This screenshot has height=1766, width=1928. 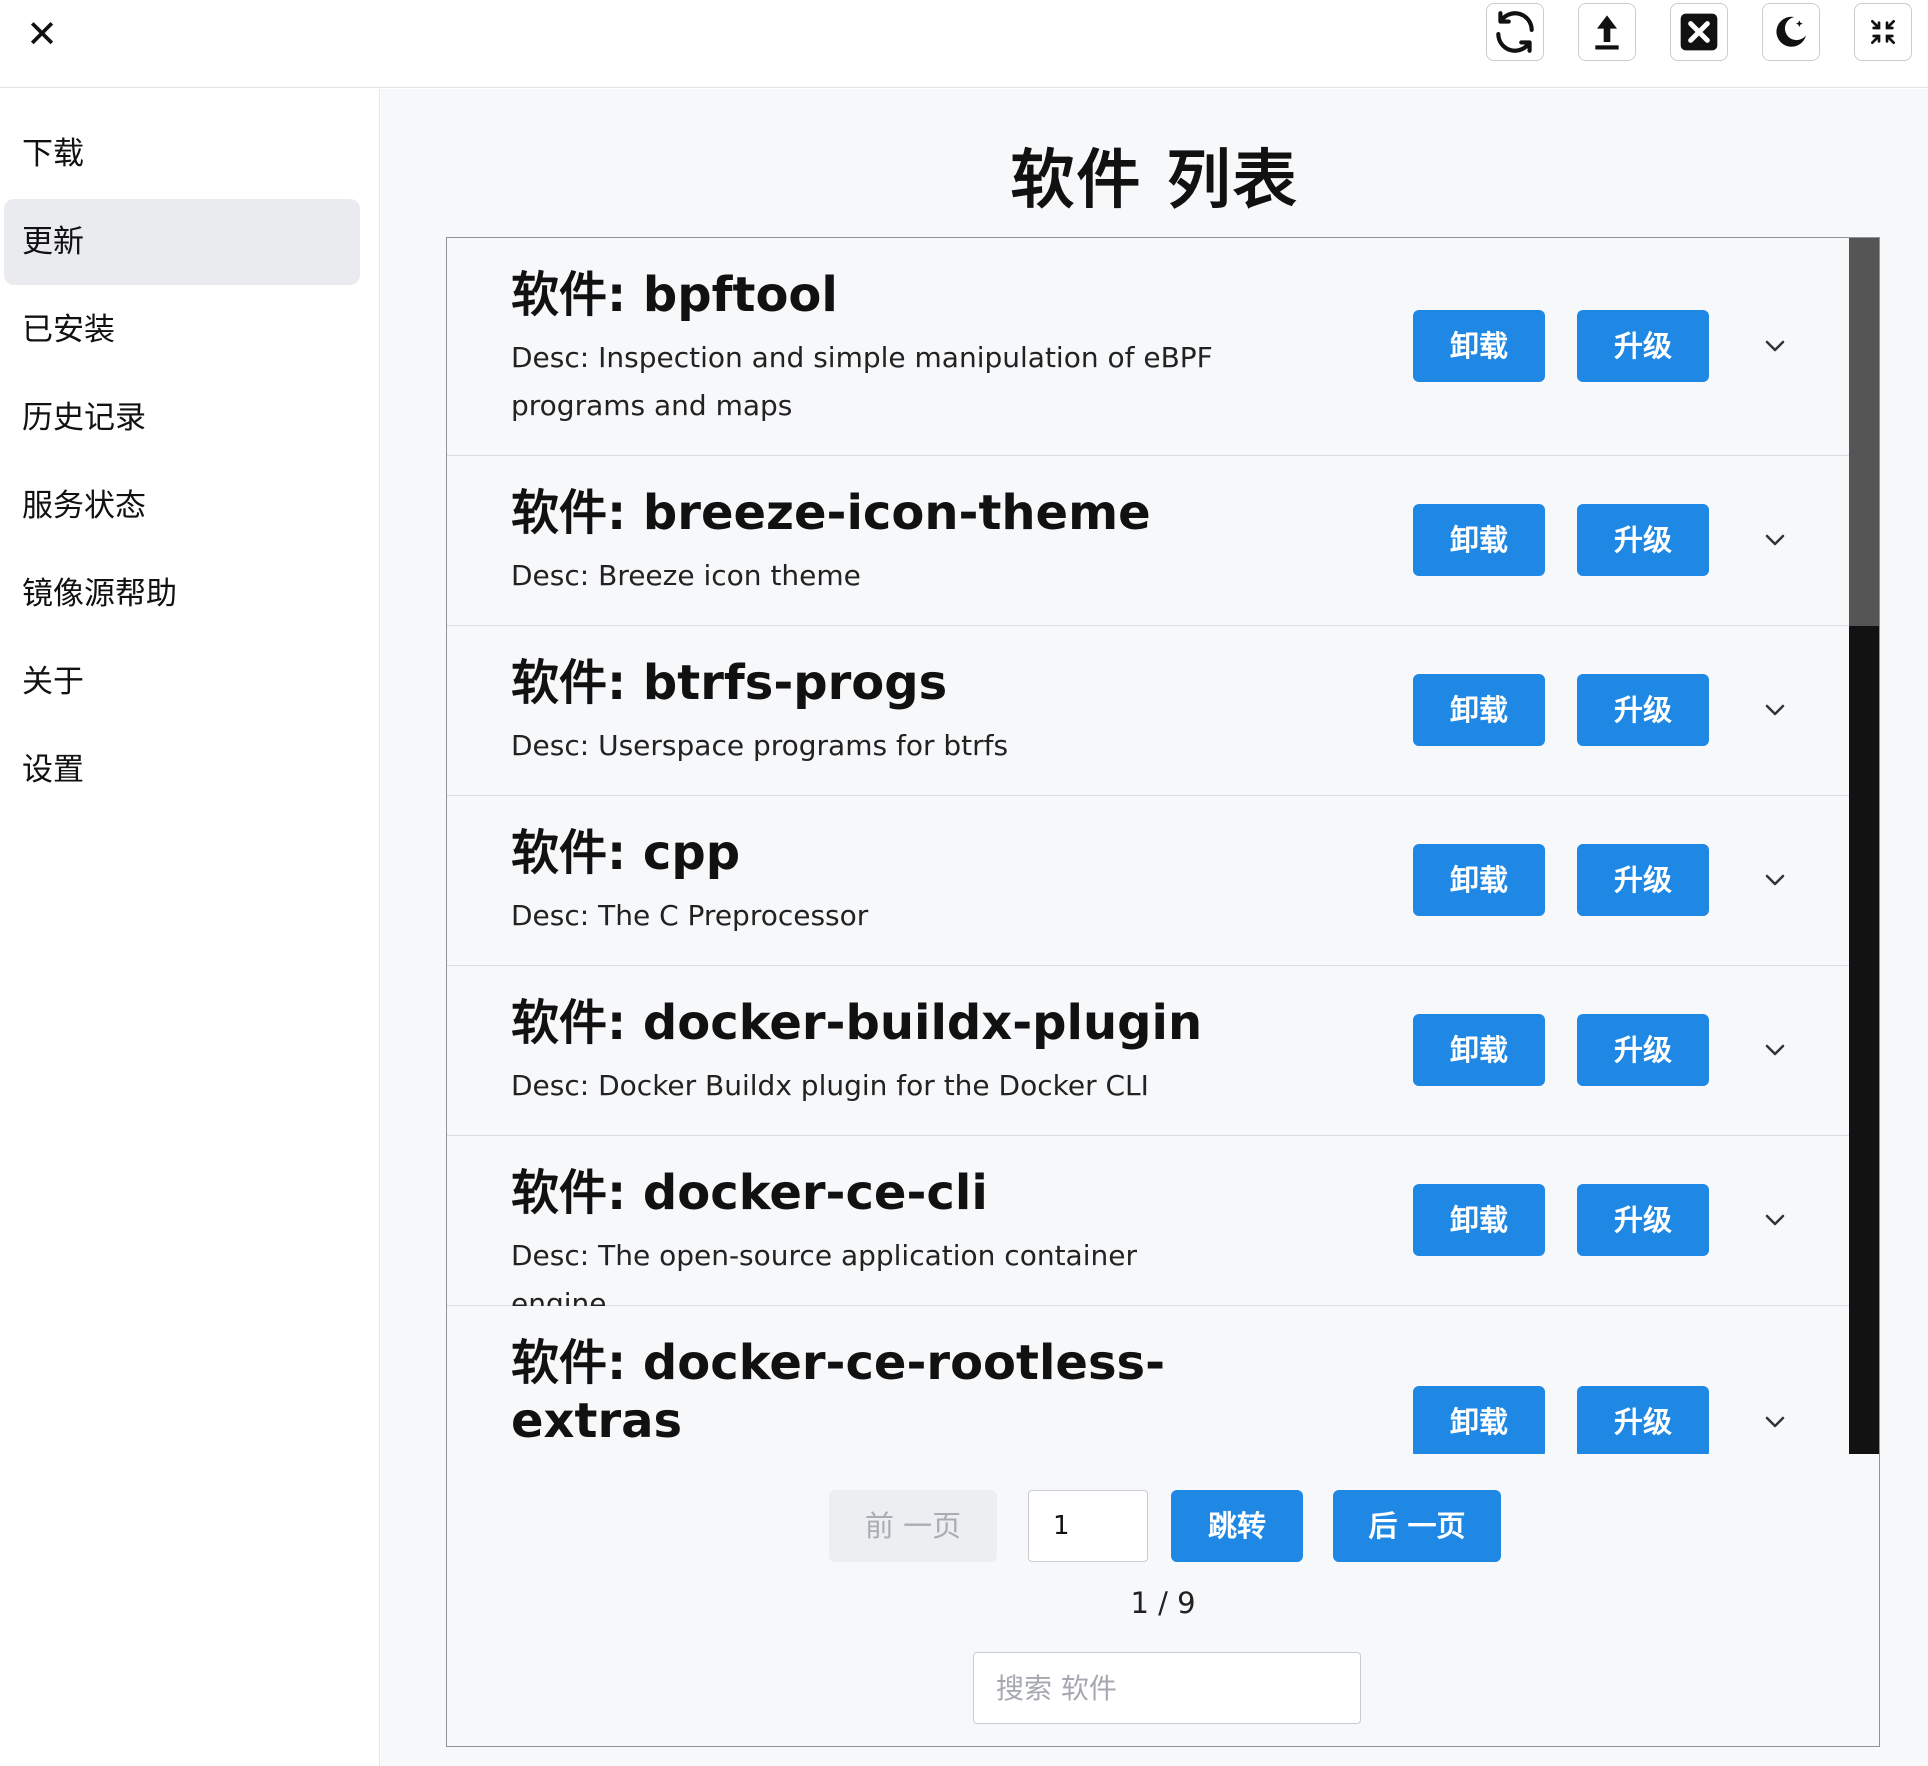 What do you see at coordinates (1163, 1603) in the screenshot?
I see `page-indicator: 1 / 9` at bounding box center [1163, 1603].